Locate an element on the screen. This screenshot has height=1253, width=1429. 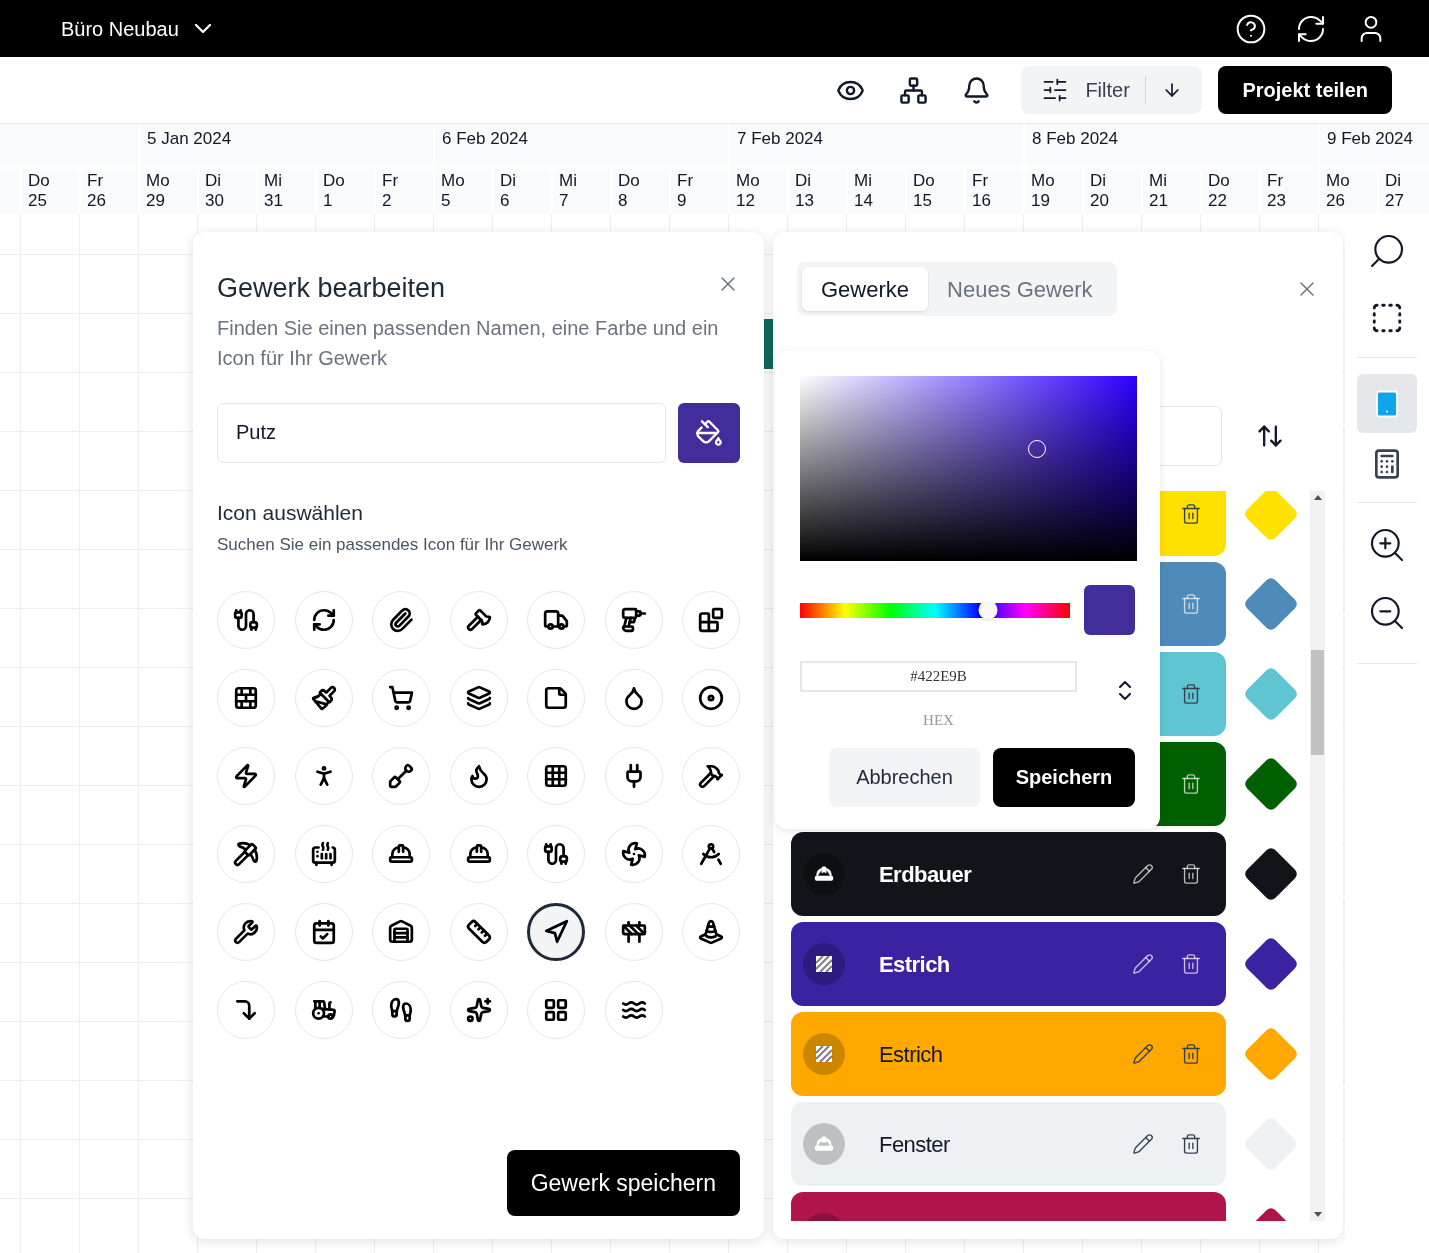
name-input: Putz is located at coordinates (441, 432).